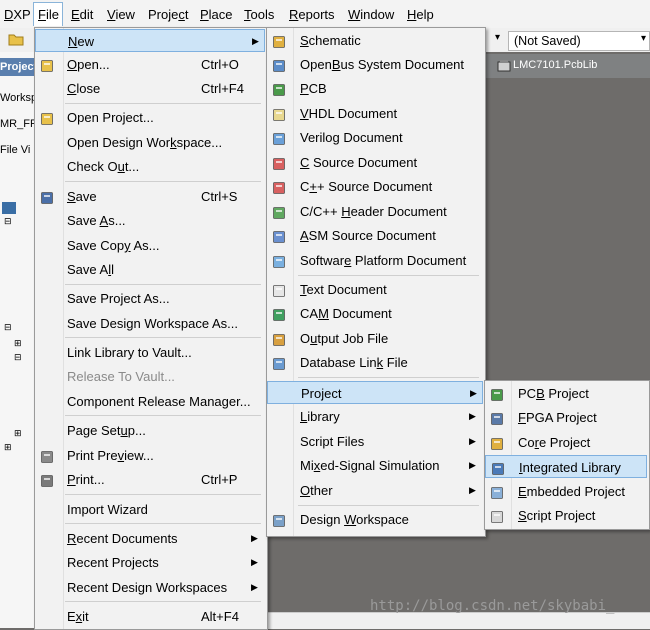  What do you see at coordinates (366, 186) in the screenshot?
I see `menu-item-label: C++ Source Document` at bounding box center [366, 186].